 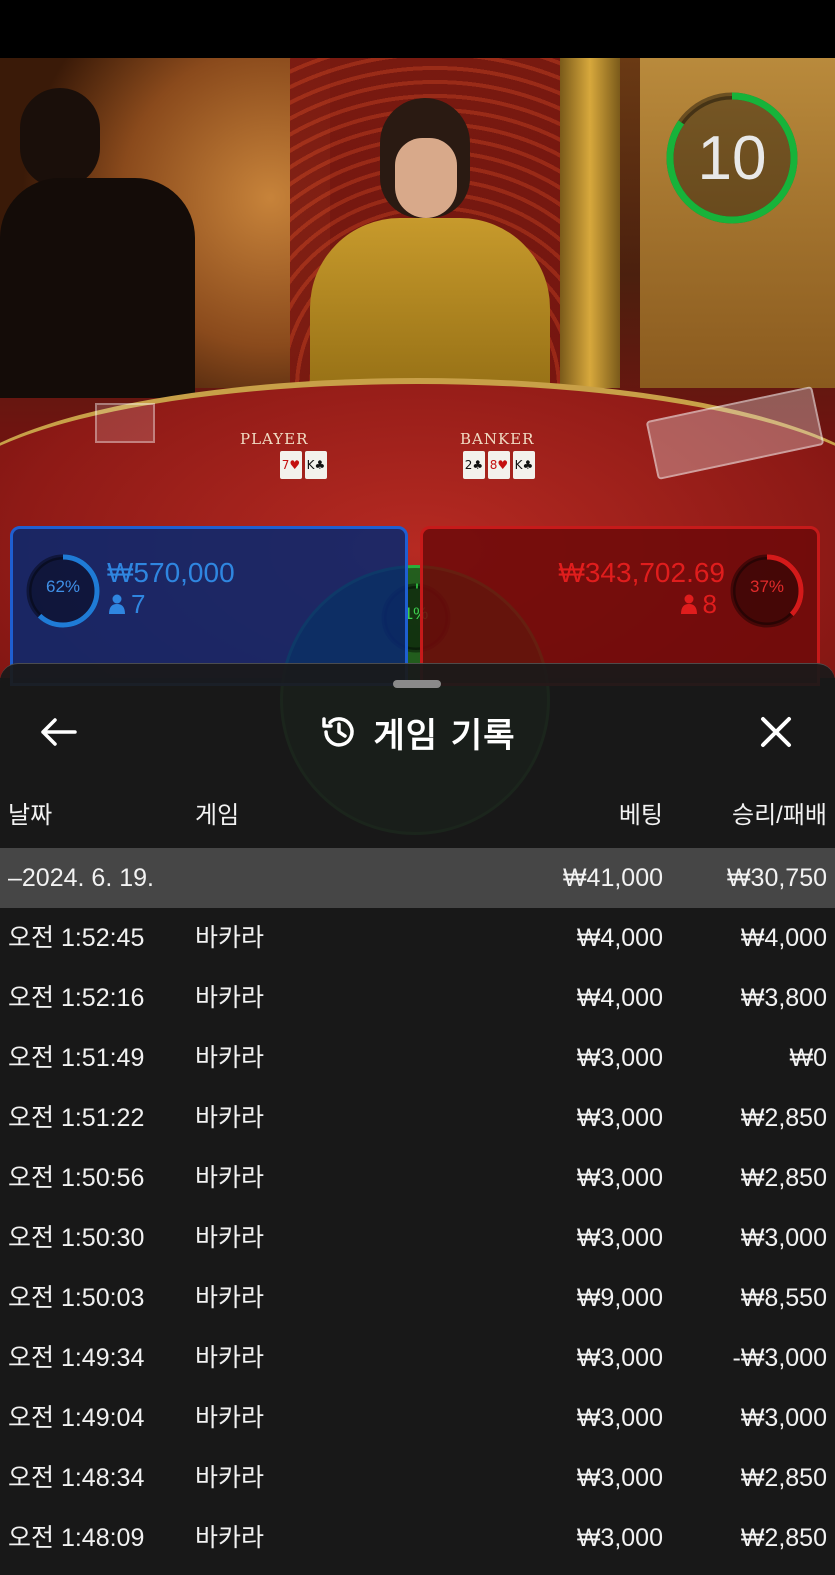 What do you see at coordinates (76, 1058) in the screenshot?
I see `row-time: 오전 1:51:49` at bounding box center [76, 1058].